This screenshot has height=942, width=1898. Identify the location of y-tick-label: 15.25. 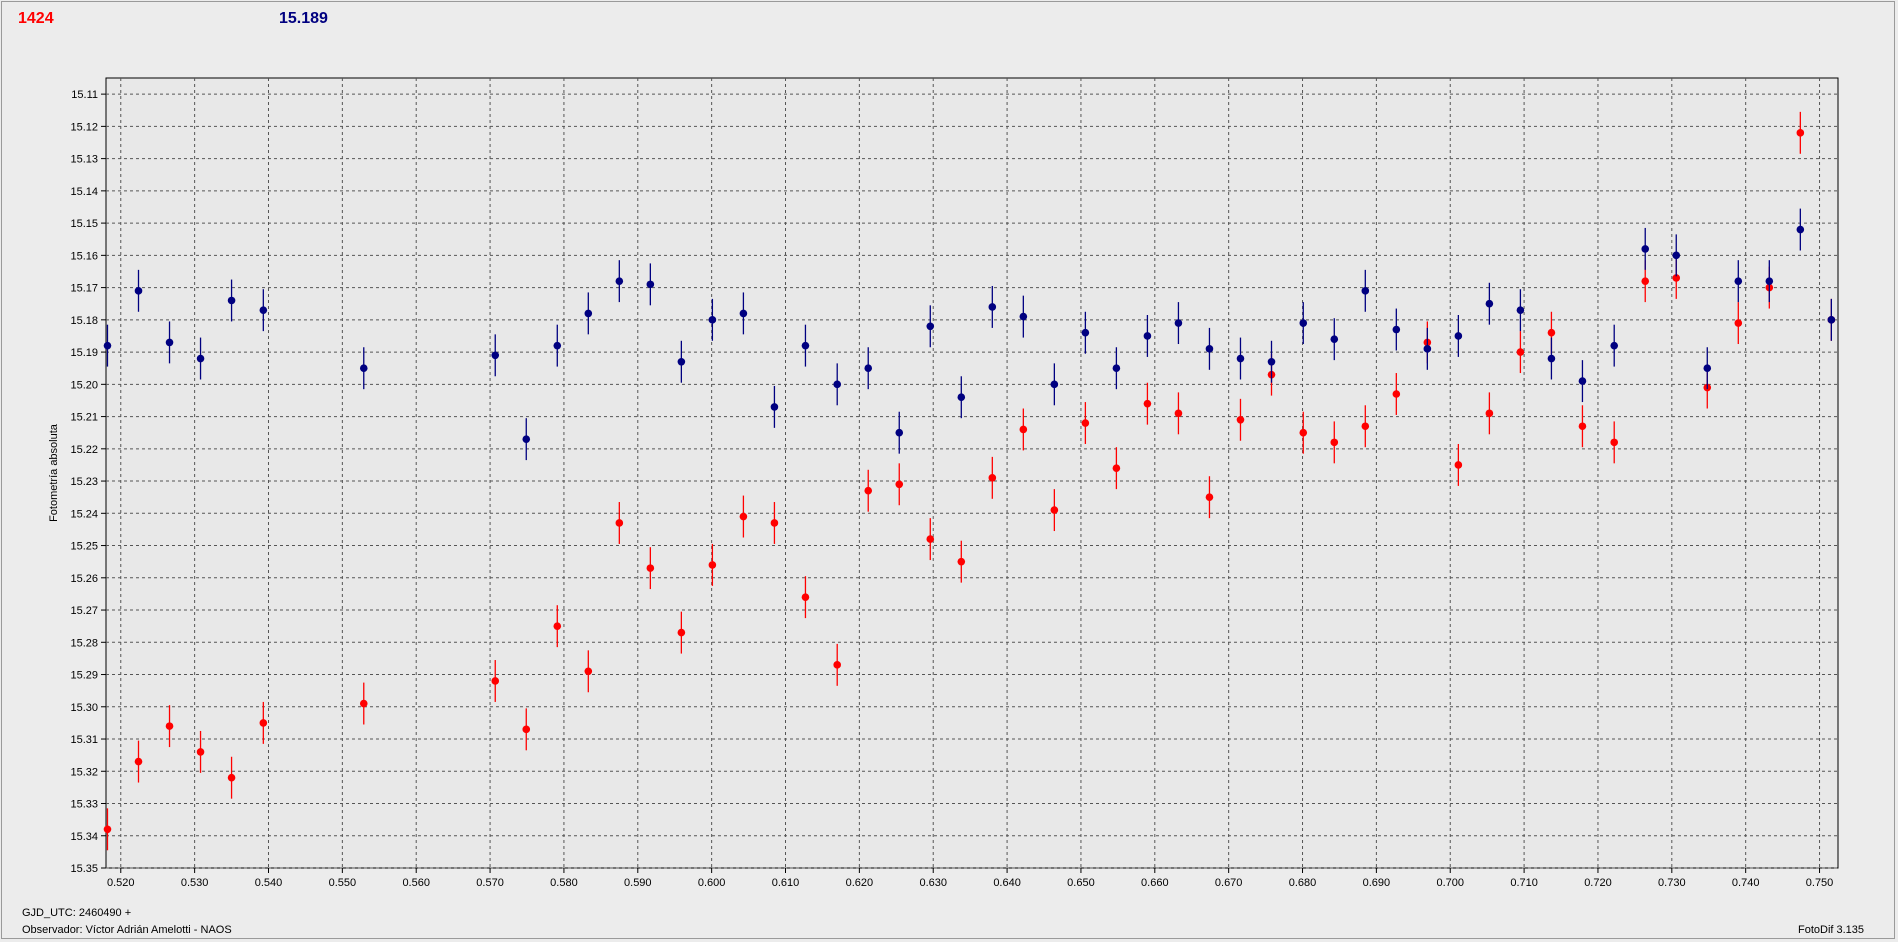
(84, 547).